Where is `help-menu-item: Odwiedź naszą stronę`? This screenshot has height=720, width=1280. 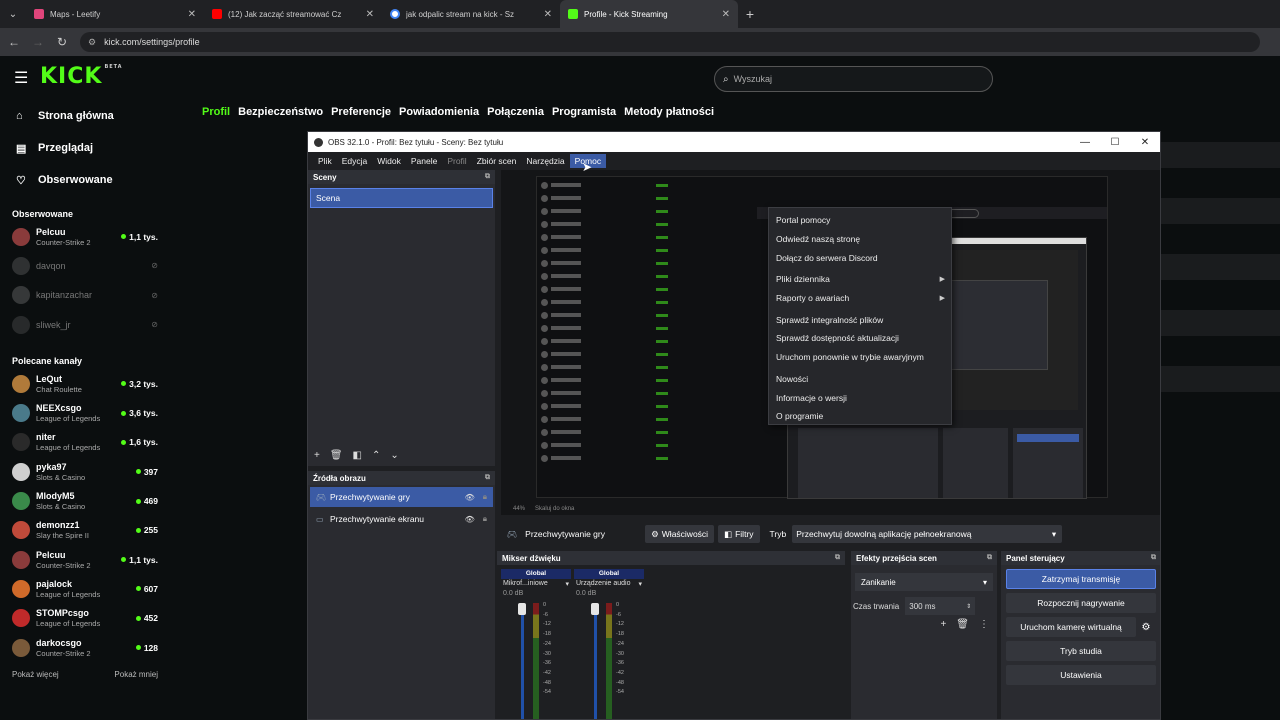
help-menu-item: Odwiedź naszą stronę is located at coordinates (860, 239).